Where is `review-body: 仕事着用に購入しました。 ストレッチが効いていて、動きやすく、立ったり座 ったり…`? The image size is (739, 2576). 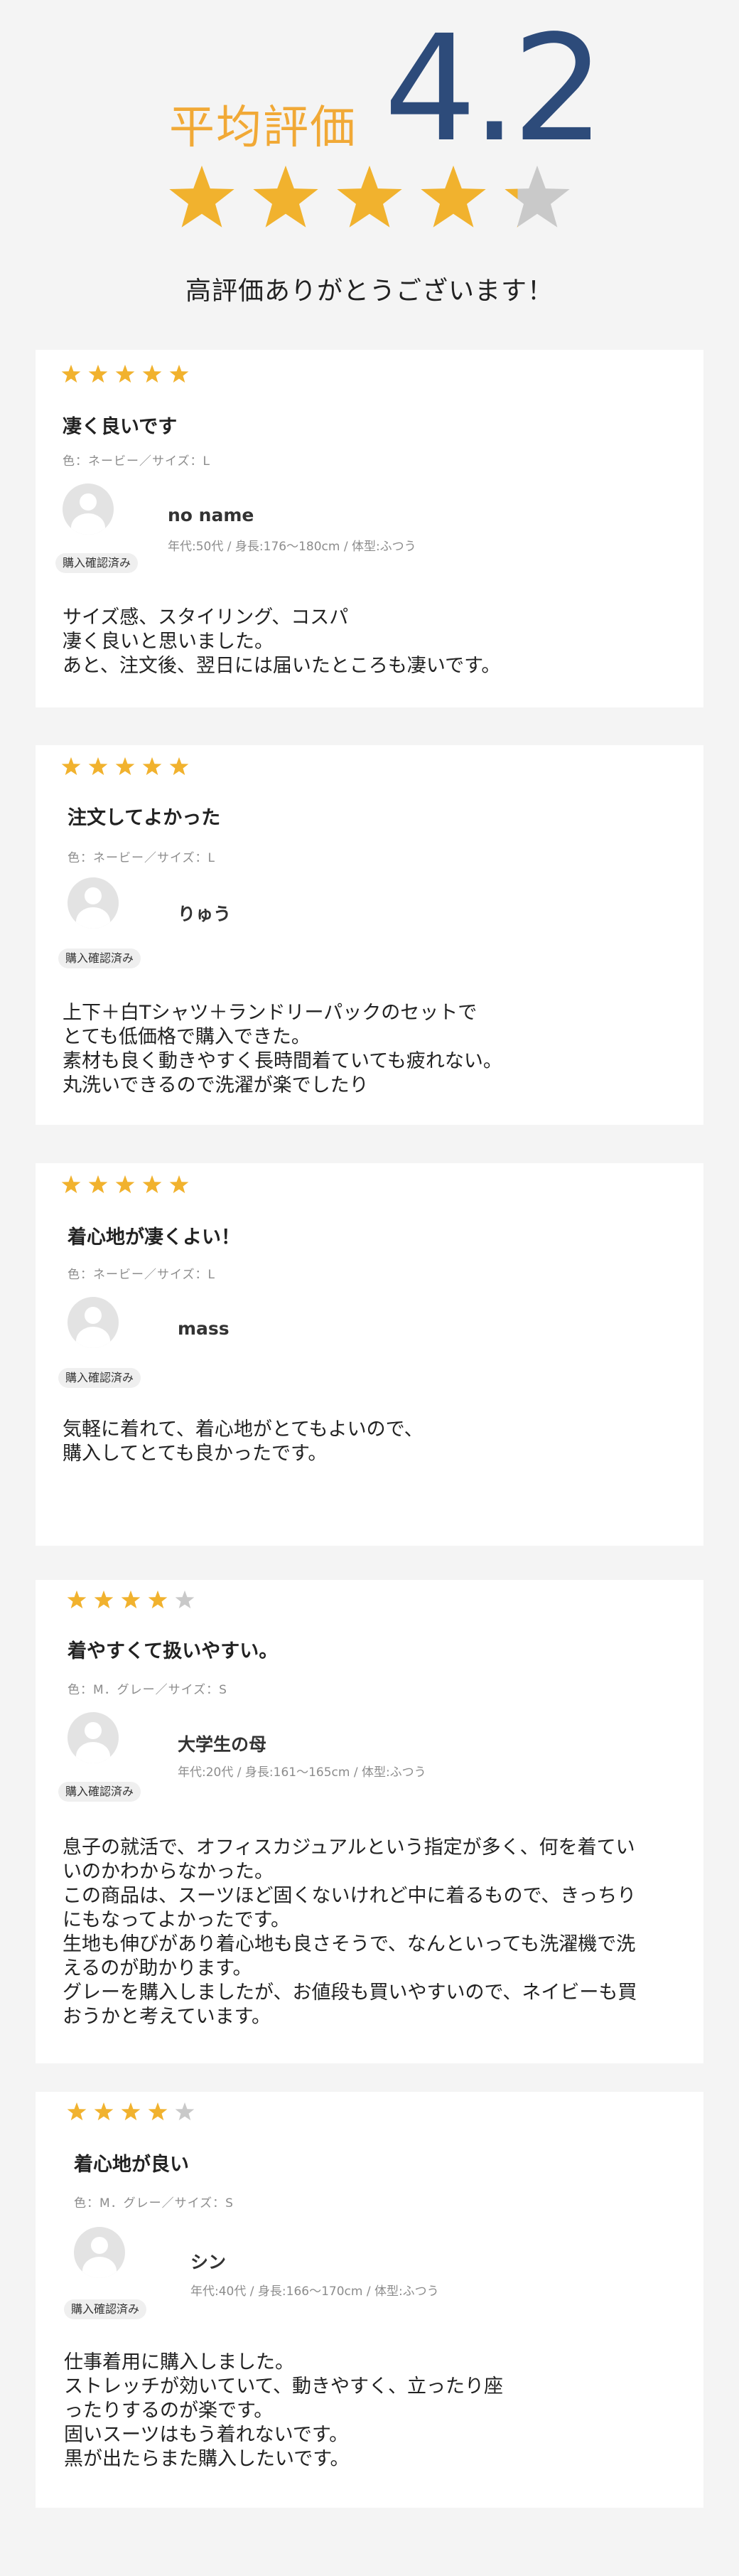
review-body: 仕事着用に購入しました。 ストレッチが効いていて、動きやすく、立ったり座 ったり… is located at coordinates (284, 2410).